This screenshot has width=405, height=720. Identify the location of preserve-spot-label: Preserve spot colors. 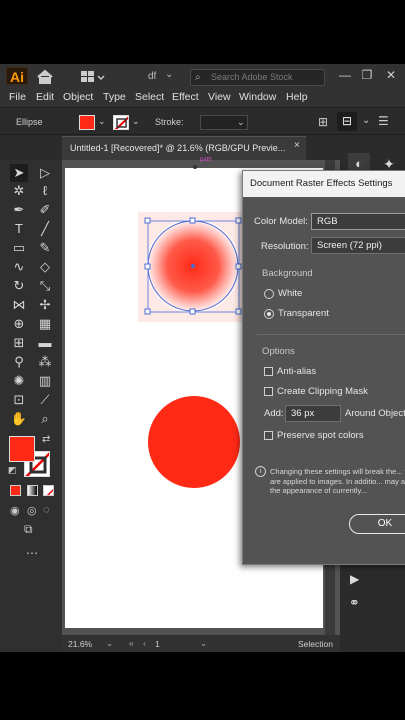
(320, 435).